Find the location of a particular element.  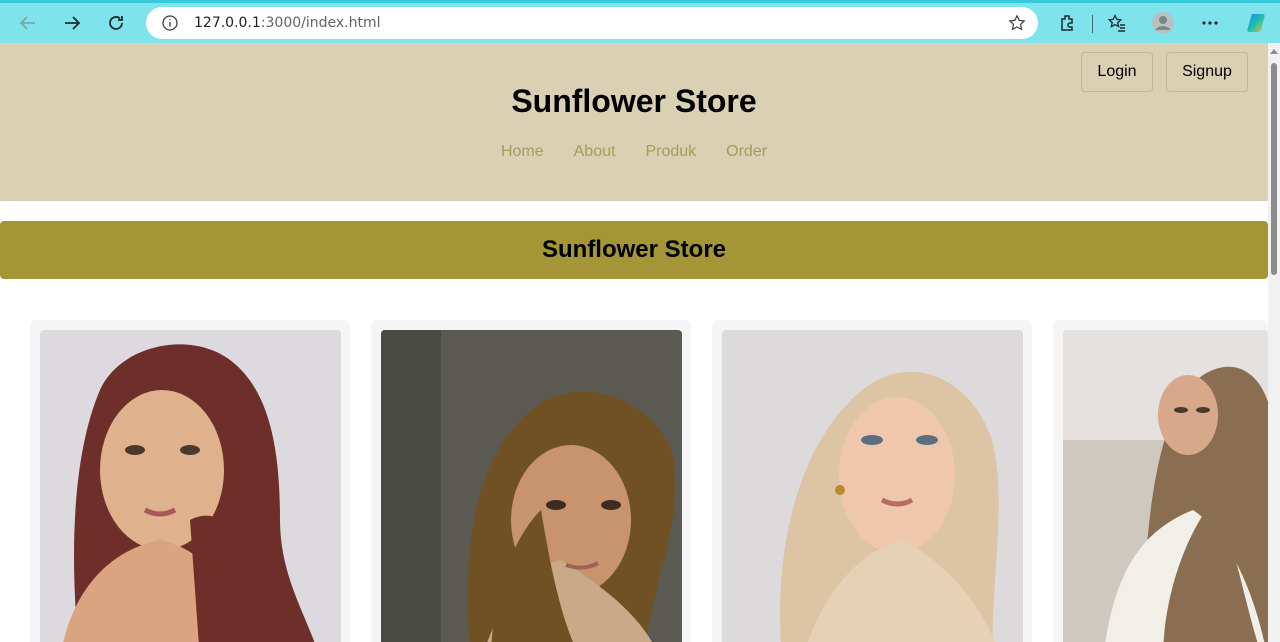

scrollbar-thumb is located at coordinates (1274, 169).